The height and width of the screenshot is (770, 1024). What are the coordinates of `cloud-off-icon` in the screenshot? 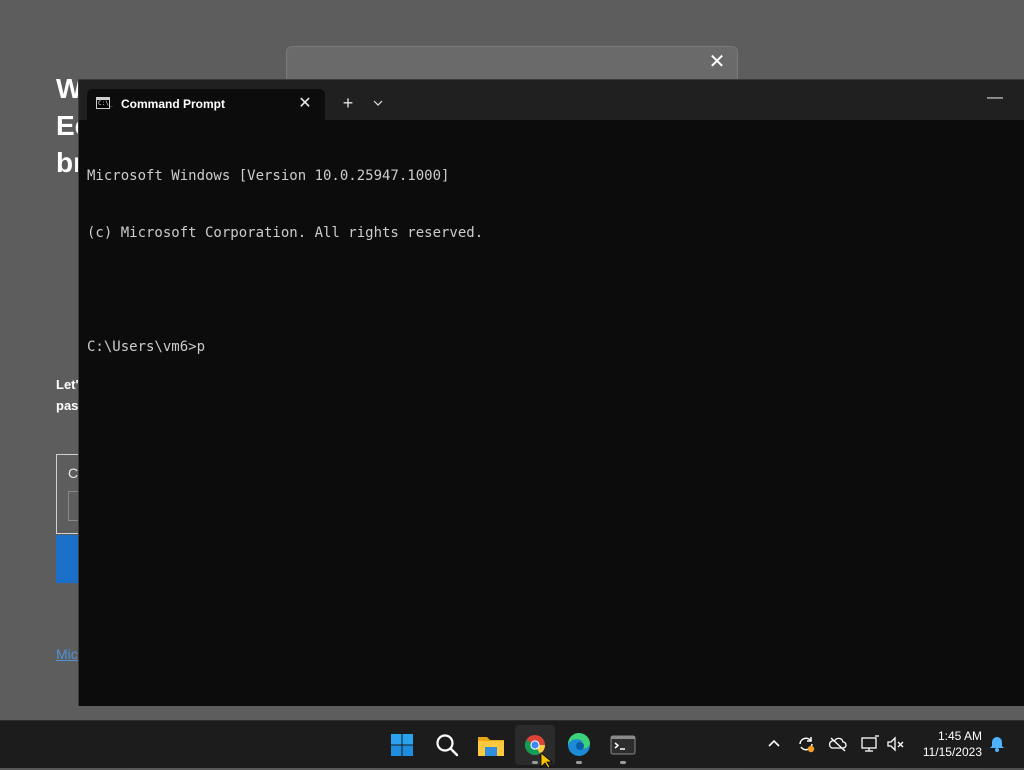 It's located at (837, 744).